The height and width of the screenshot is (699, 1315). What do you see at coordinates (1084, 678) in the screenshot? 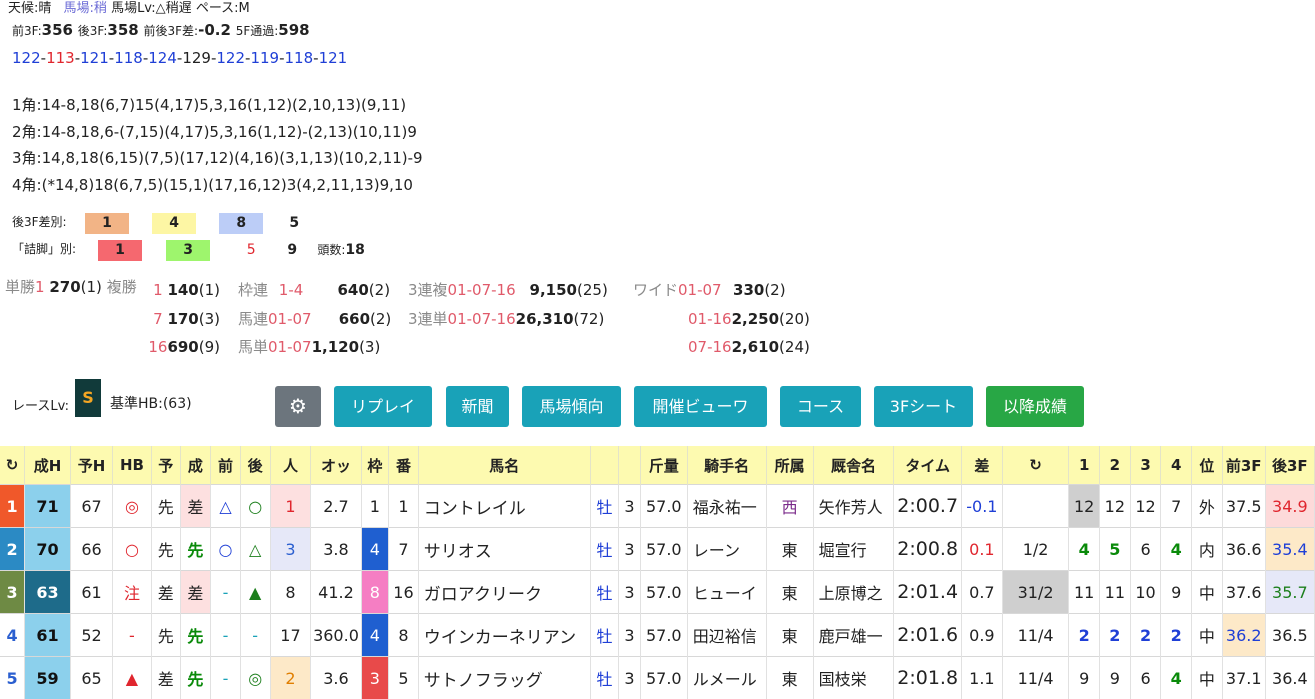
I see `corner1-cell: 9` at bounding box center [1084, 678].